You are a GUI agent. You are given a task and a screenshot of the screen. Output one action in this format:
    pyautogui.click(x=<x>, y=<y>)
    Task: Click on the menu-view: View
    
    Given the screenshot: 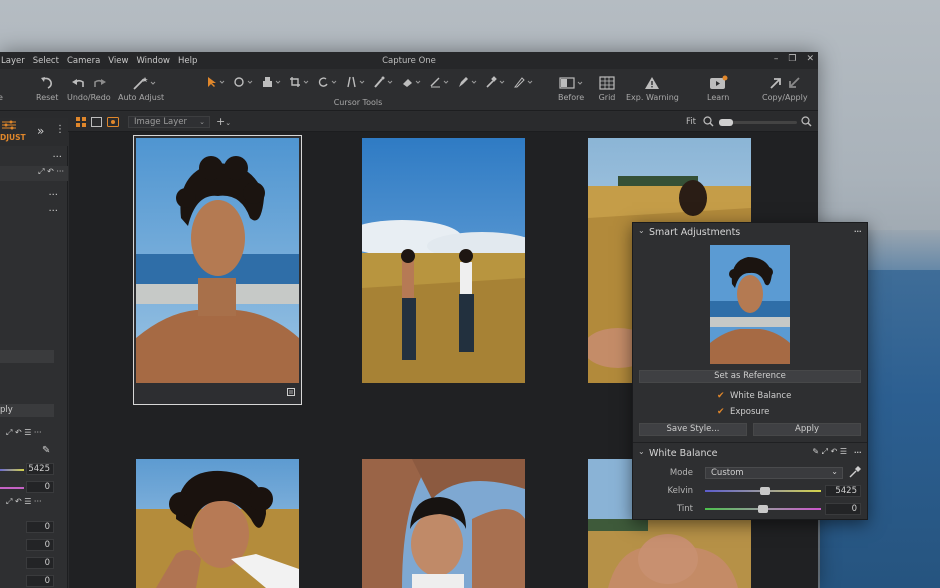 What is the action you would take?
    pyautogui.click(x=121, y=61)
    